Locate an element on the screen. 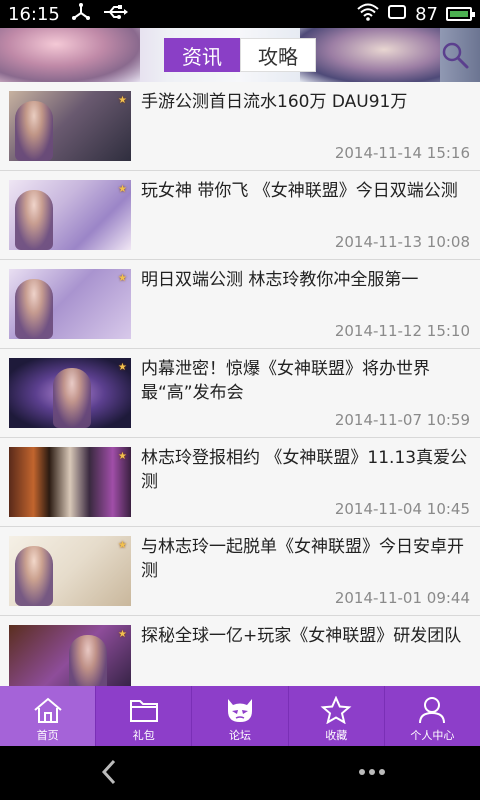  nav-label: 收藏 is located at coordinates (336, 735).